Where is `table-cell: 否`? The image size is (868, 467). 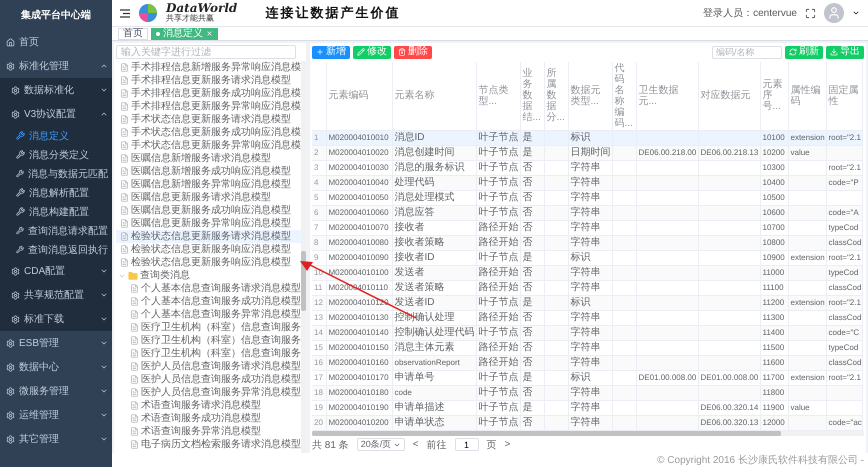 table-cell: 否 is located at coordinates (532, 212).